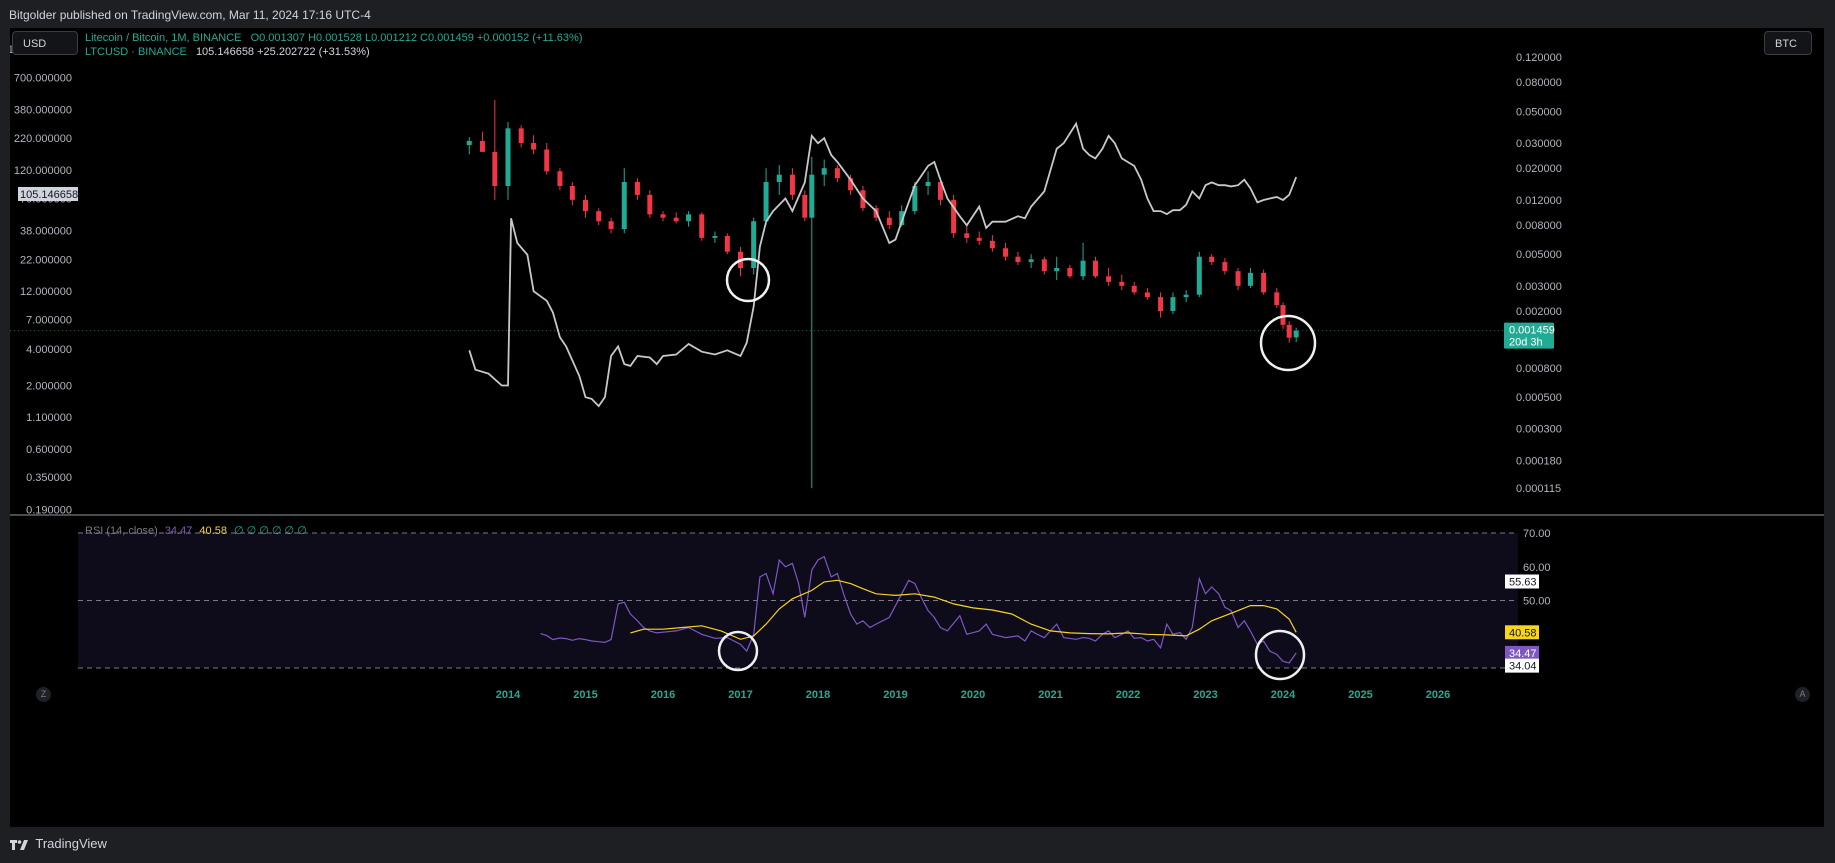 The width and height of the screenshot is (1835, 863). What do you see at coordinates (1532, 331) in the screenshot?
I see `last-price-label: 0.001459` at bounding box center [1532, 331].